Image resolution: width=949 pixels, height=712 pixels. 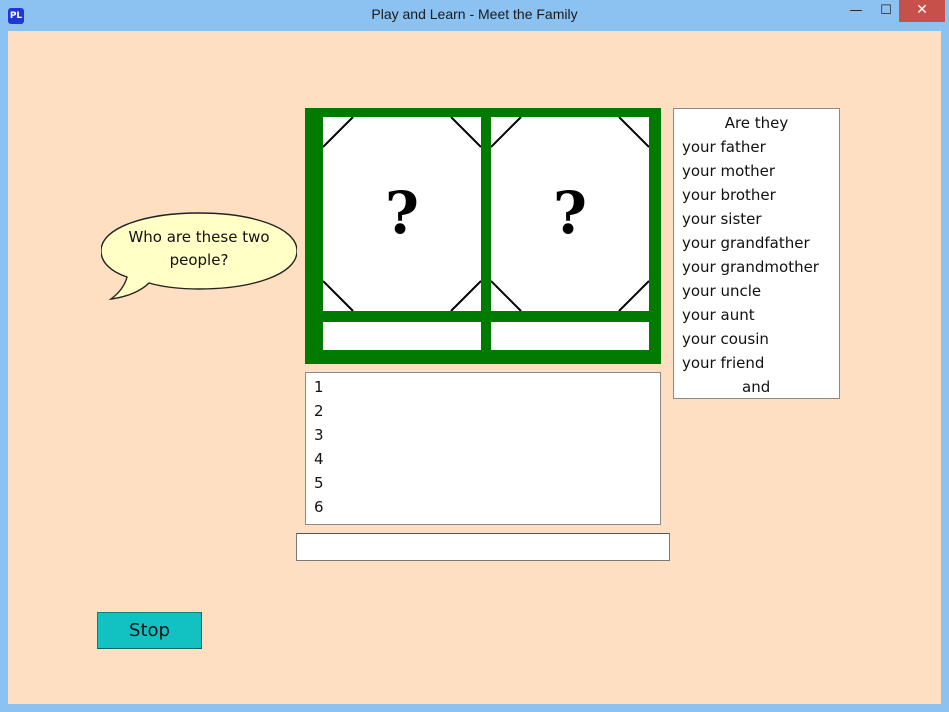 What do you see at coordinates (149, 630) in the screenshot?
I see `stop-button: Stop` at bounding box center [149, 630].